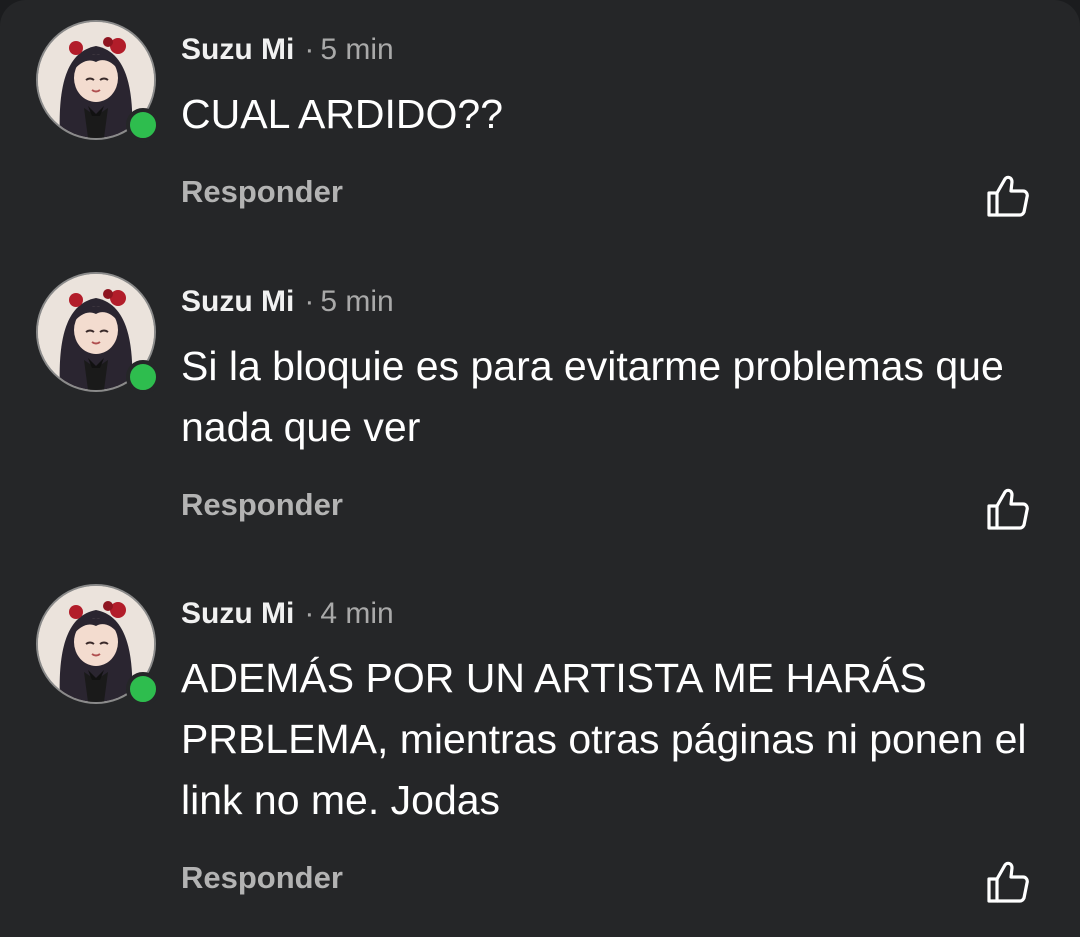 This screenshot has height=937, width=1080. I want to click on comment-header: Suzu Mi · 4 min, so click(287, 614).